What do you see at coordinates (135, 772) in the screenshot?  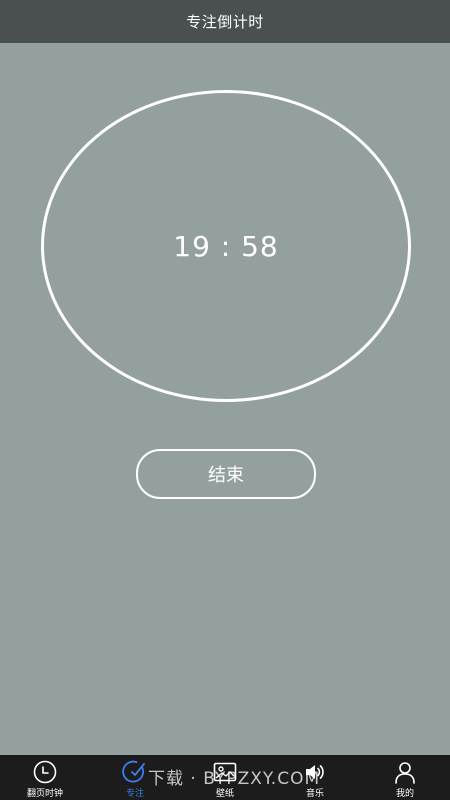 I see `focus-icon` at bounding box center [135, 772].